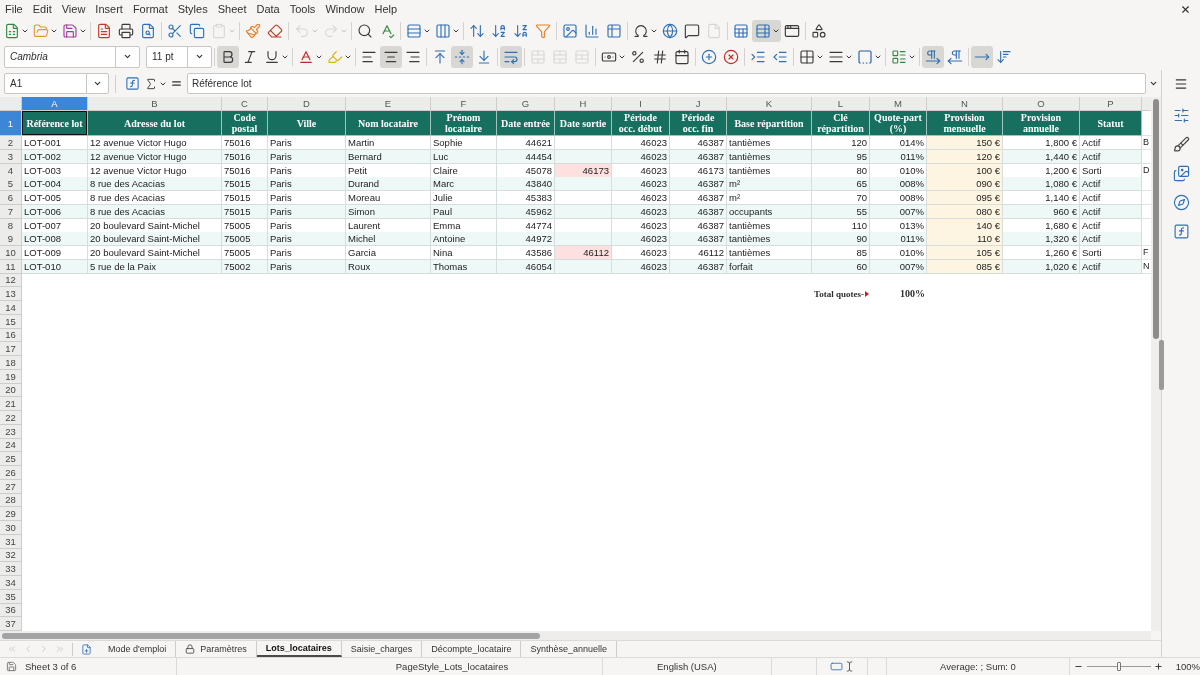 This screenshot has width=1200, height=675. What do you see at coordinates (245, 198) in the screenshot?
I see `table-cell: 75015` at bounding box center [245, 198].